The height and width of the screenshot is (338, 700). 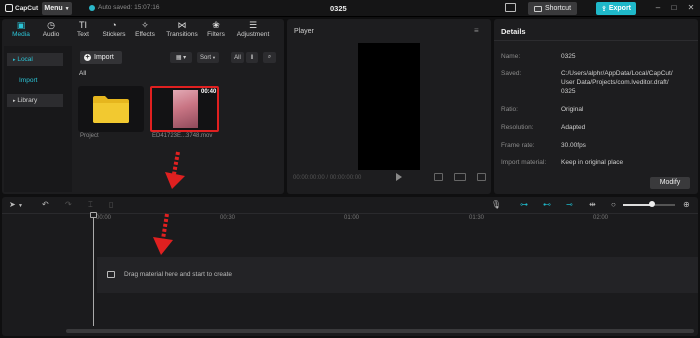 I want to click on playhead-line, so click(x=93, y=270).